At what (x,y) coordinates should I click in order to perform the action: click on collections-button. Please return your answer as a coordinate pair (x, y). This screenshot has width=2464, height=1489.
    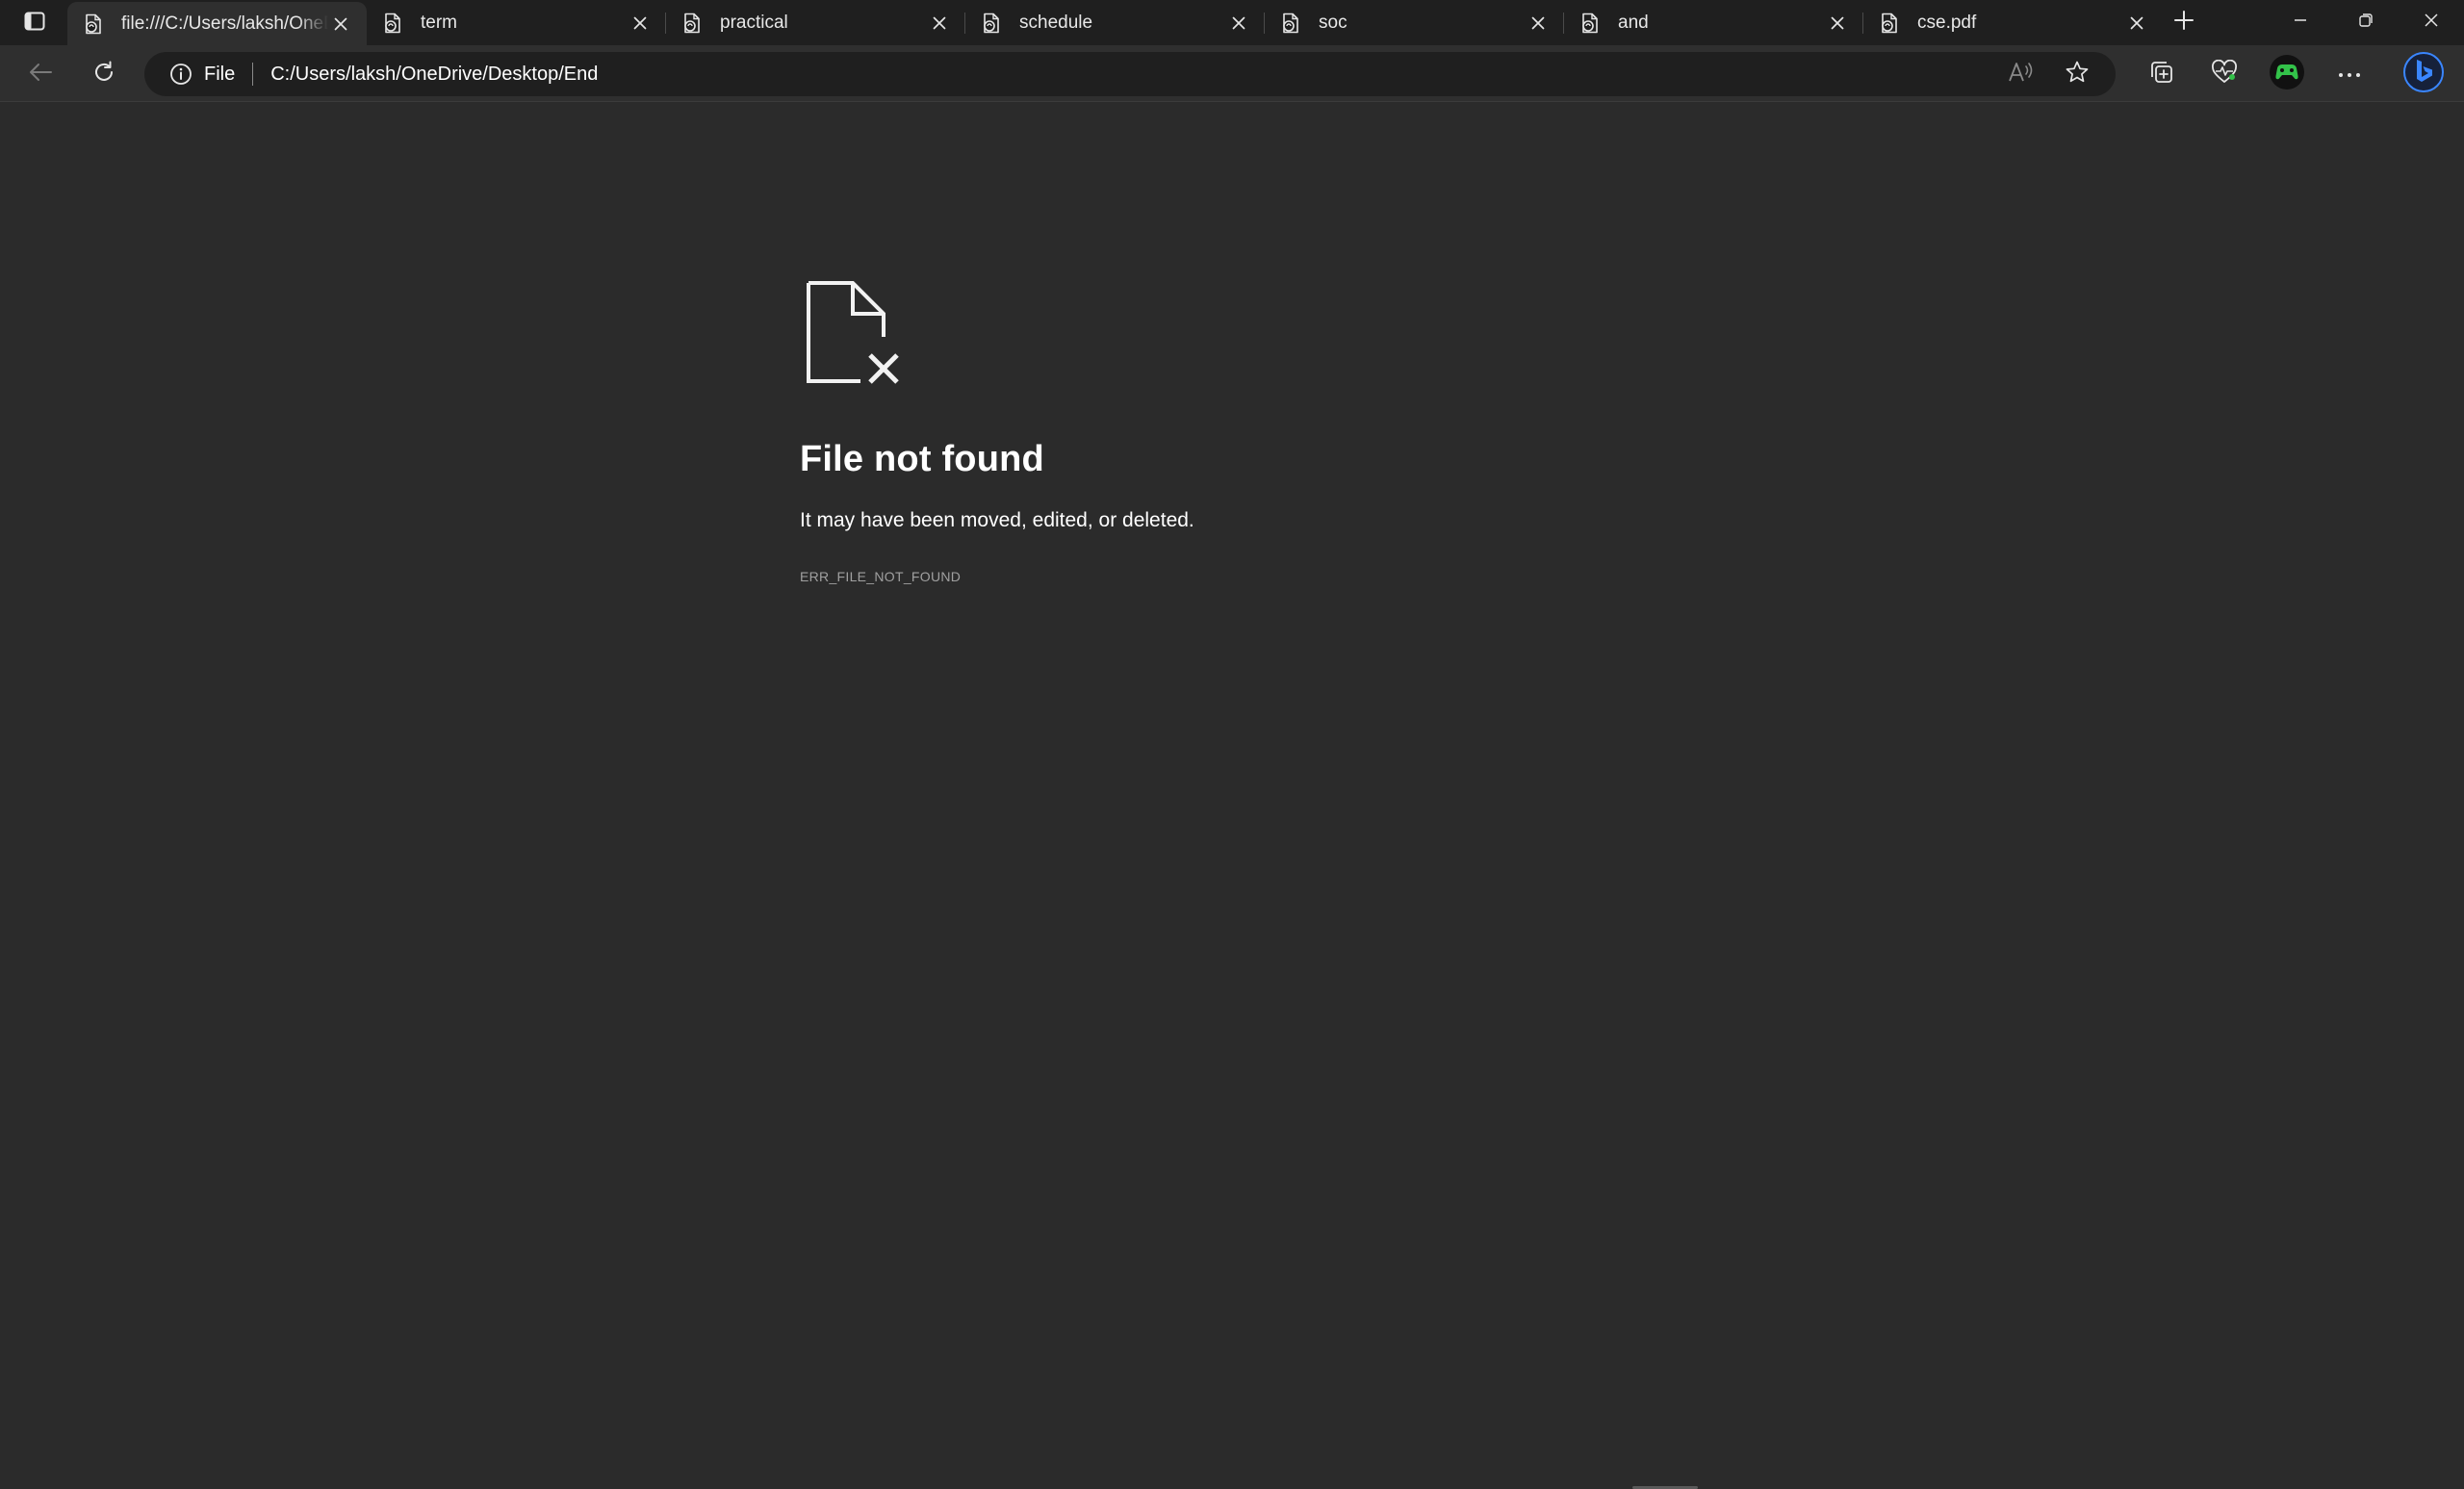
    Looking at the image, I should click on (2162, 74).